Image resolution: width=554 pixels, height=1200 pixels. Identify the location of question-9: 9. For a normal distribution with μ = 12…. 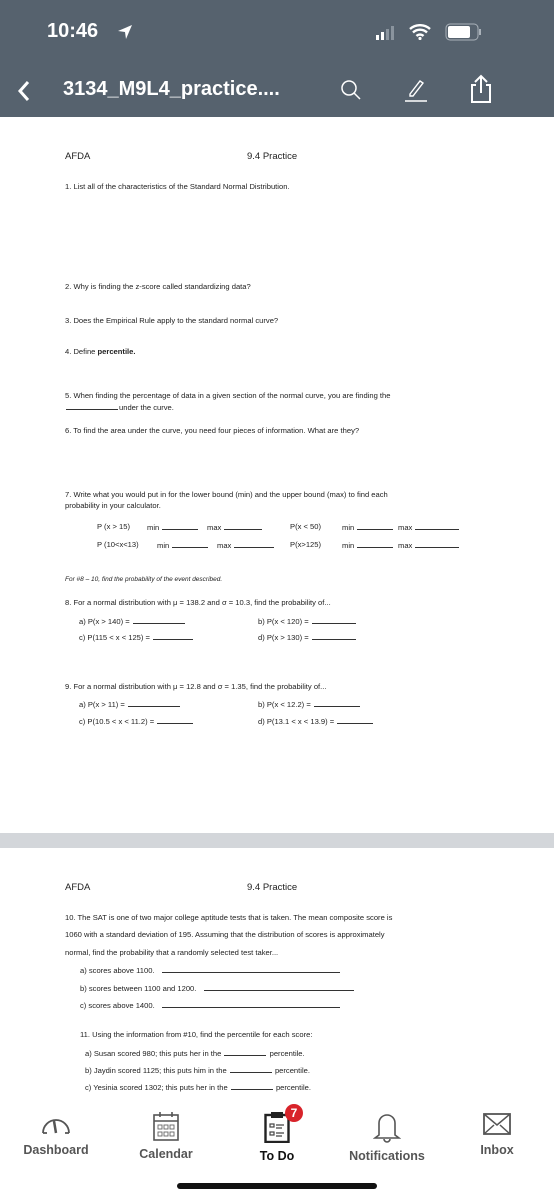
(196, 686).